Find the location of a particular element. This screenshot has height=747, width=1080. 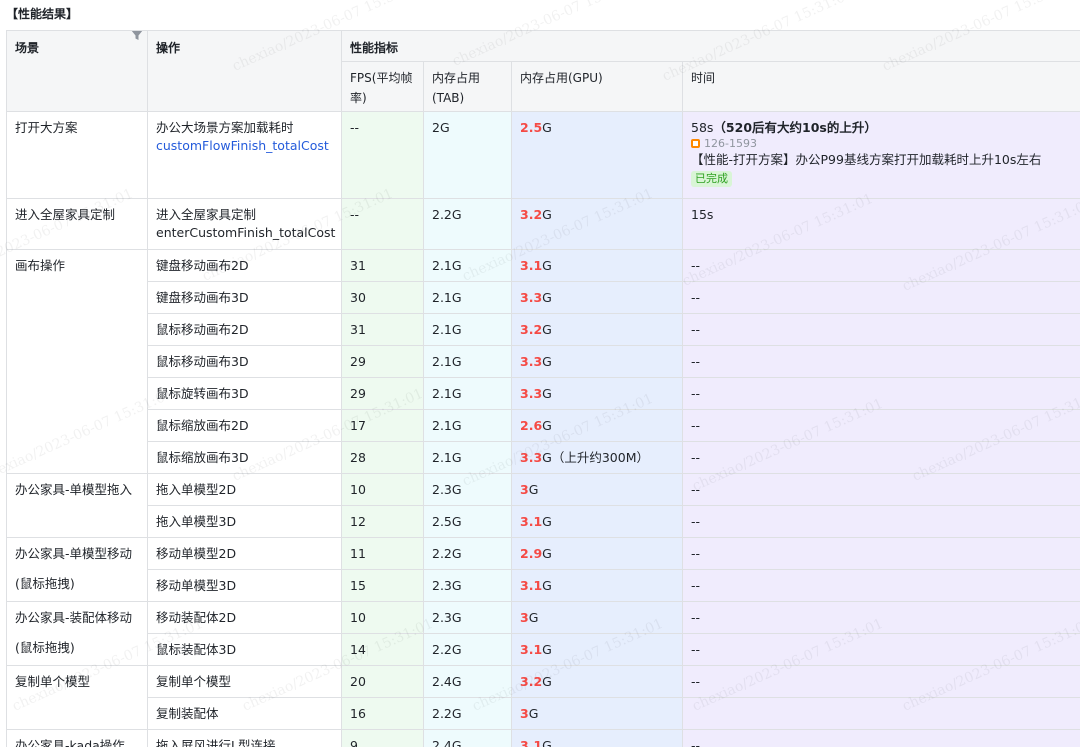

table-row: 鼠标移动画布3D 29 2.1G 3.3G -- is located at coordinates (543, 361).